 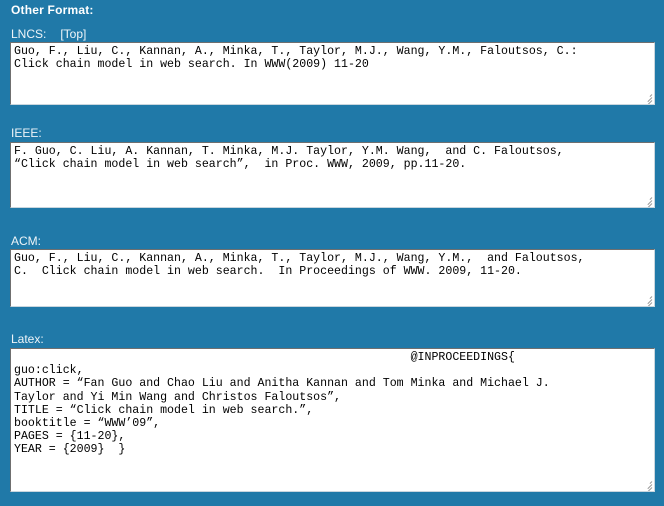 I want to click on textarea-lncs, so click(x=332, y=73).